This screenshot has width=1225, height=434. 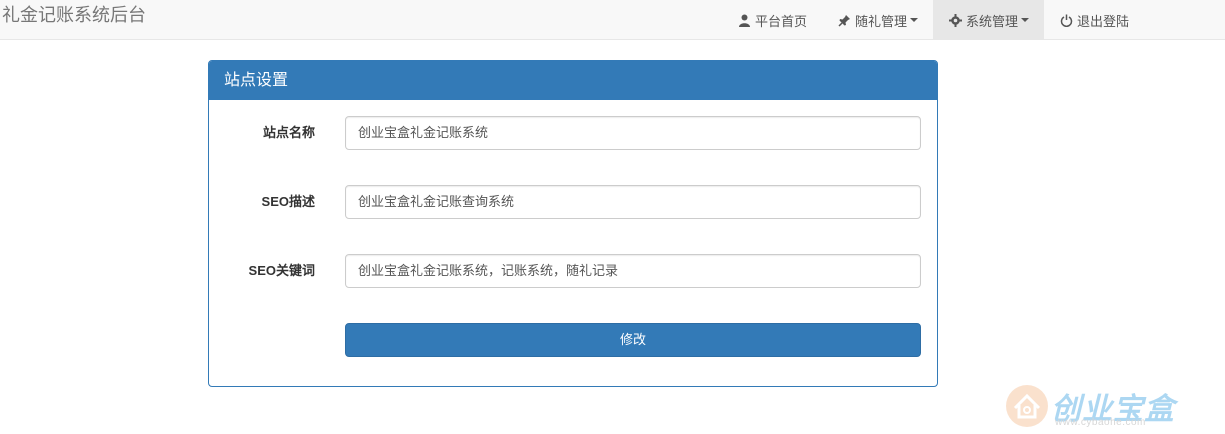 I want to click on form-row-submit: 修改, so click(x=573, y=340).